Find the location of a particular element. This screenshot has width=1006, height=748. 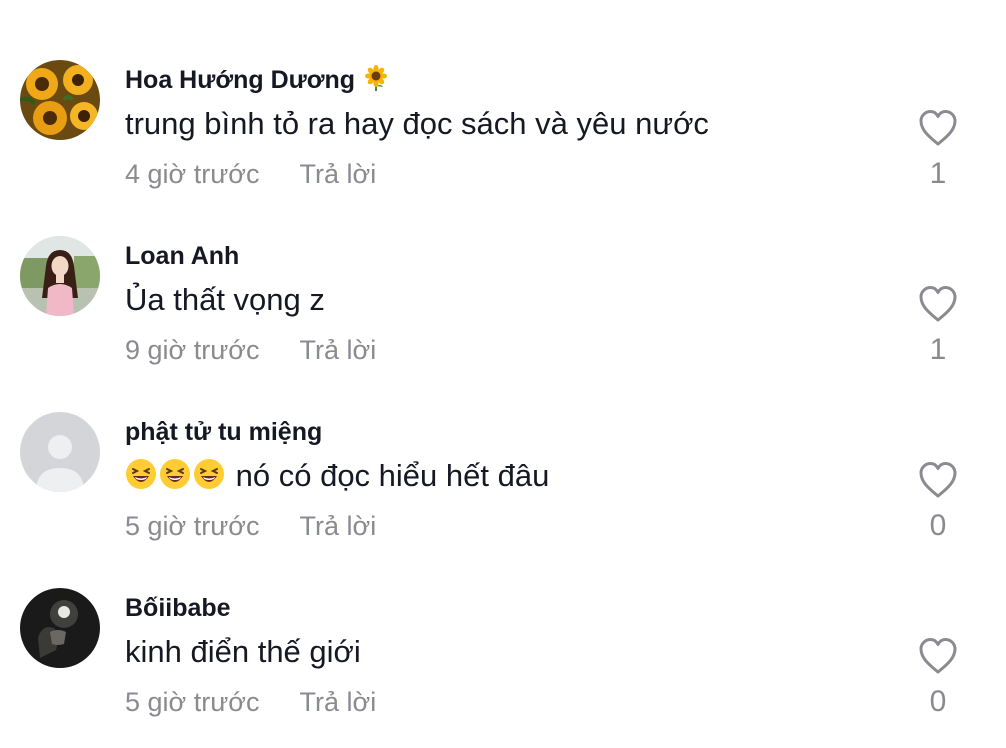

comment-meta: 4 giờ trước Trả lời is located at coordinates (250, 174).